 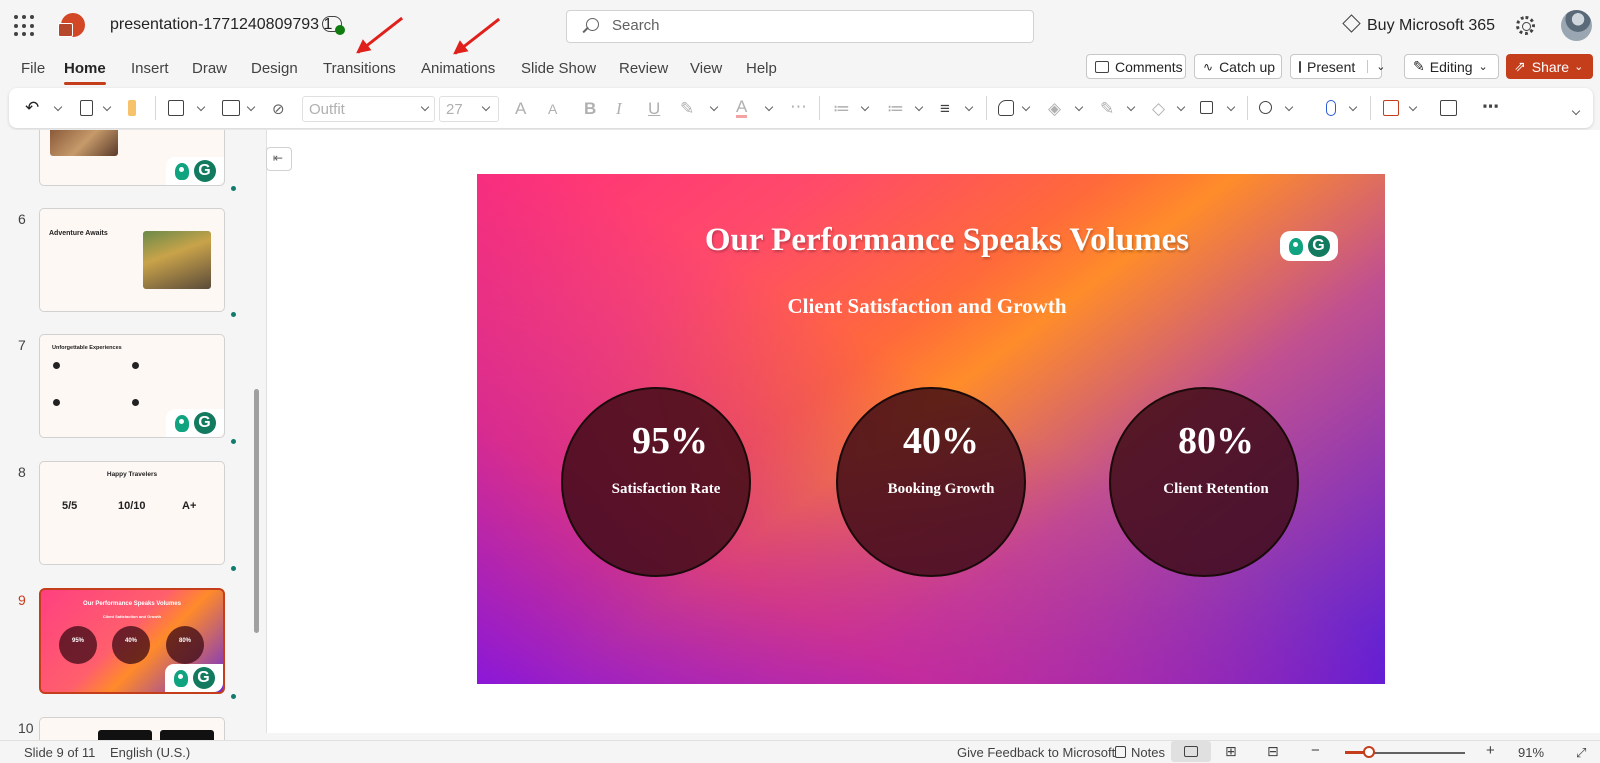 What do you see at coordinates (132, 513) in the screenshot?
I see `slide-thumbnail-8: Happy Travelers 5/5 10/10 A+` at bounding box center [132, 513].